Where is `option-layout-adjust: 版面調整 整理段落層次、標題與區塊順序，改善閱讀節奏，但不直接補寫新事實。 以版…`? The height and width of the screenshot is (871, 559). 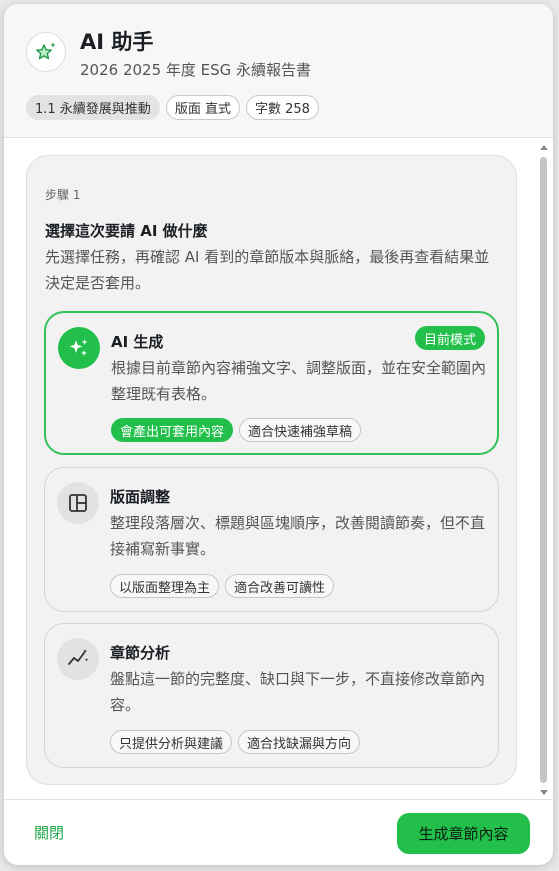
option-layout-adjust: 版面調整 整理段落層次、標題與區塊順序，改善閱讀節奏，但不直接補寫新事實。 以版… is located at coordinates (271, 539).